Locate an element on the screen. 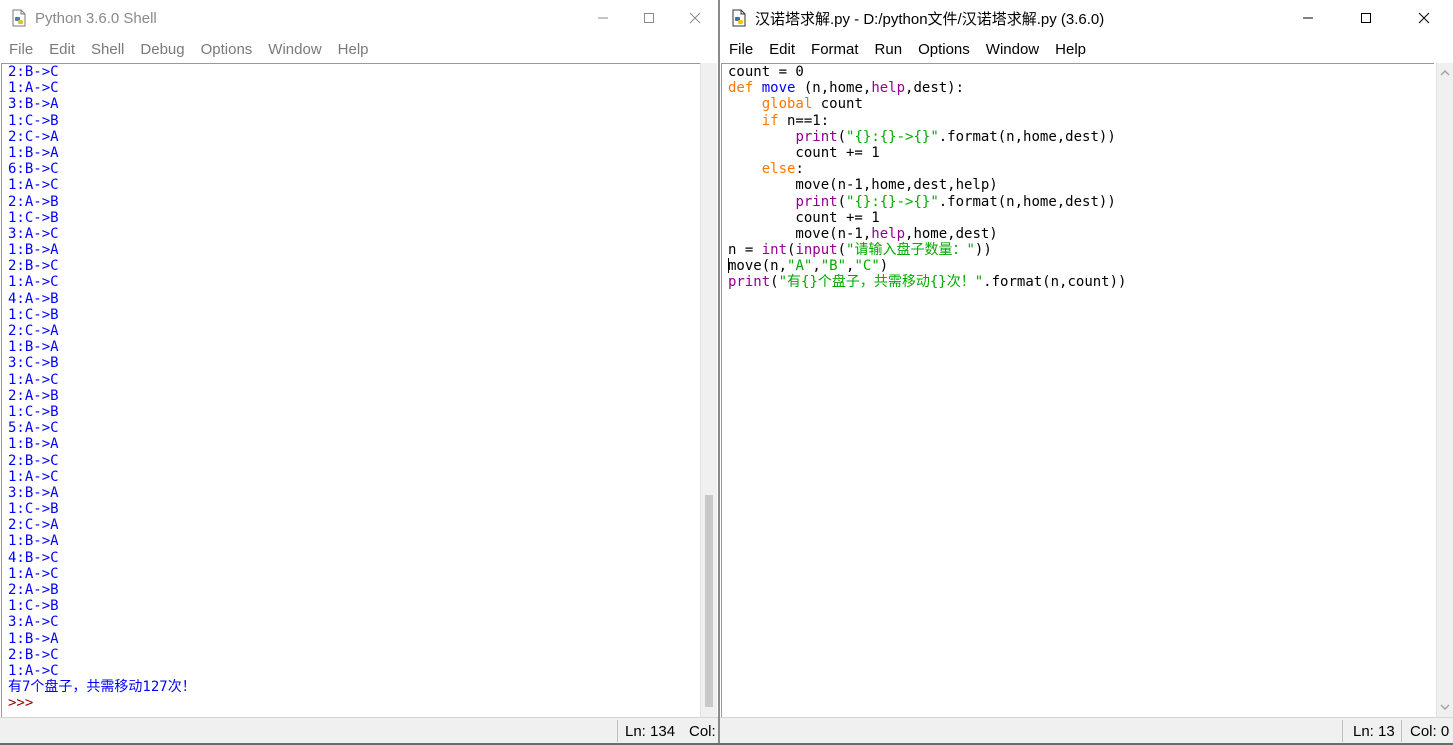  code-text: ,dest): is located at coordinates (935, 88).